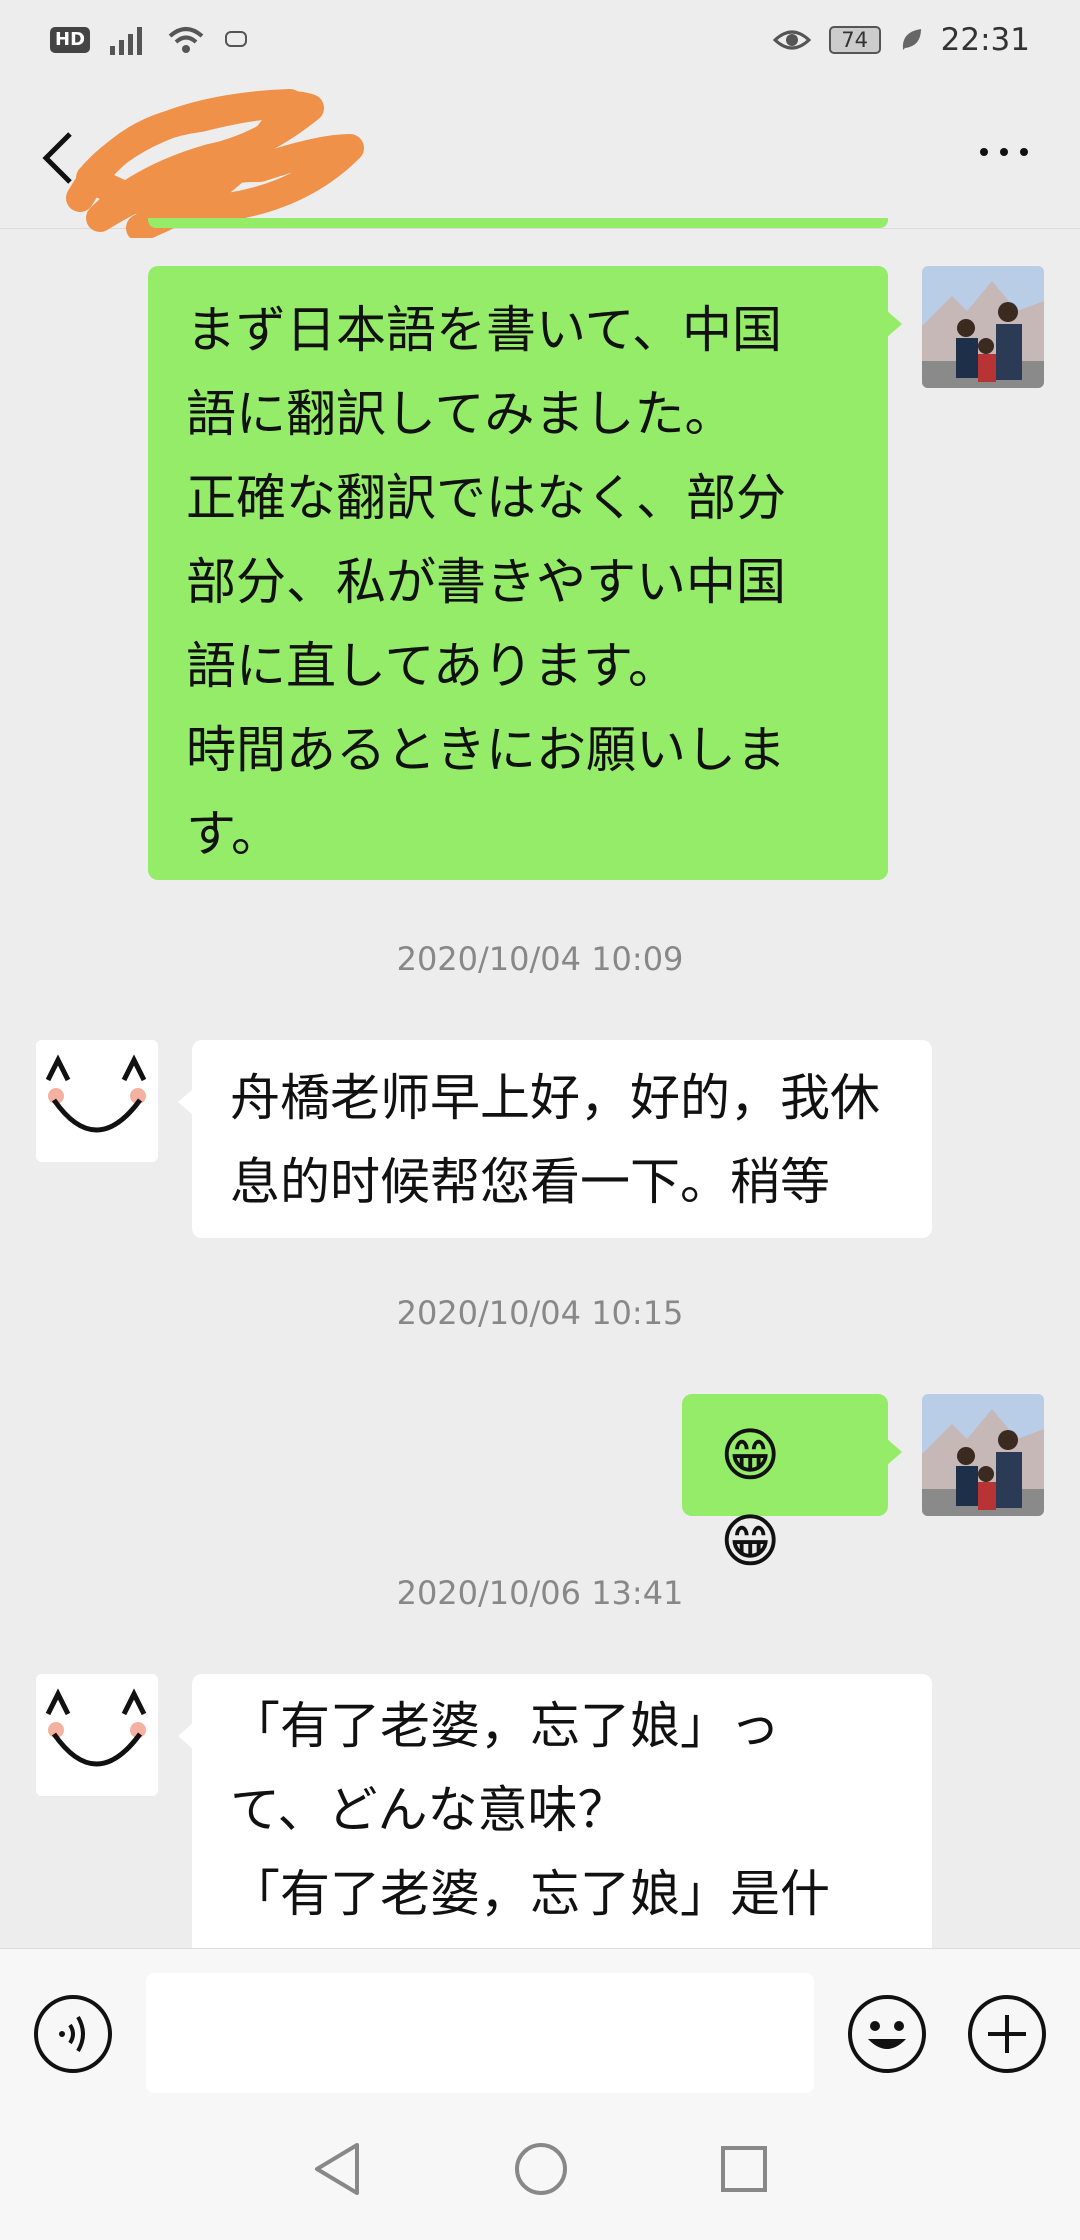  Describe the element at coordinates (901, 40) in the screenshot. I see `status-right: 74 22:31` at that location.